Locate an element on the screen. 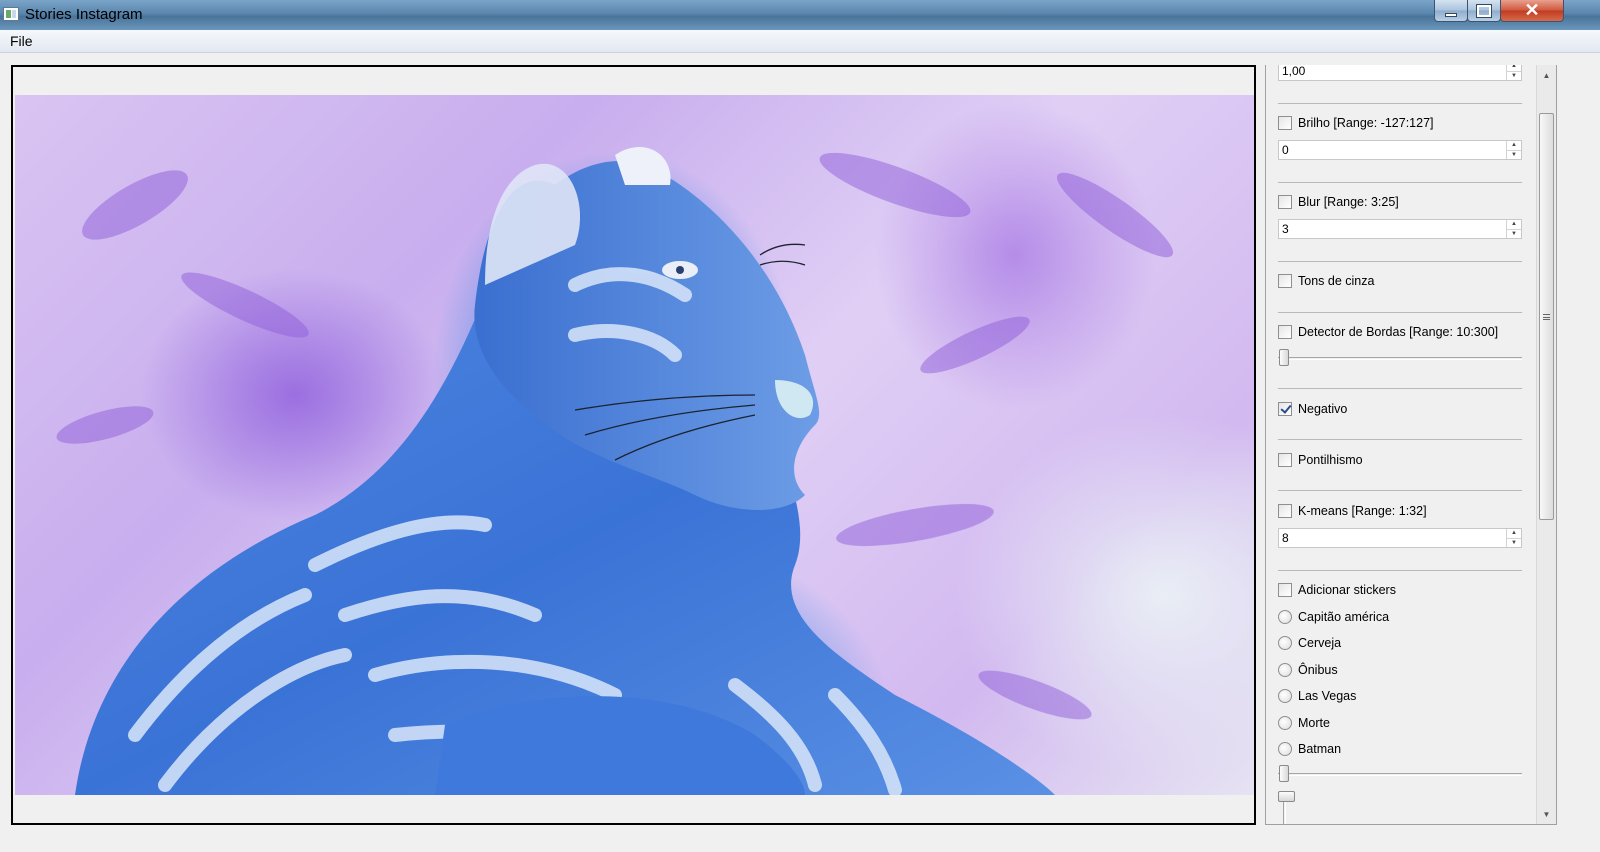  app-icon is located at coordinates (11, 14).